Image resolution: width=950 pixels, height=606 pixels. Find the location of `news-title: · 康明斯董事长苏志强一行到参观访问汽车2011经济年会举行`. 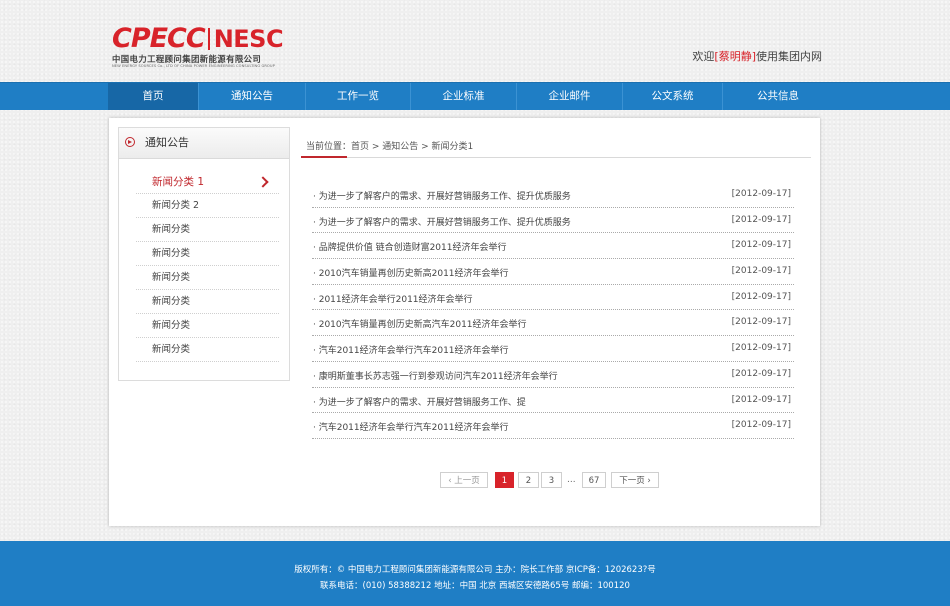

news-title: · 康明斯董事长苏志强一行到参观访问汽车2011经济年会举行 is located at coordinates (435, 375).